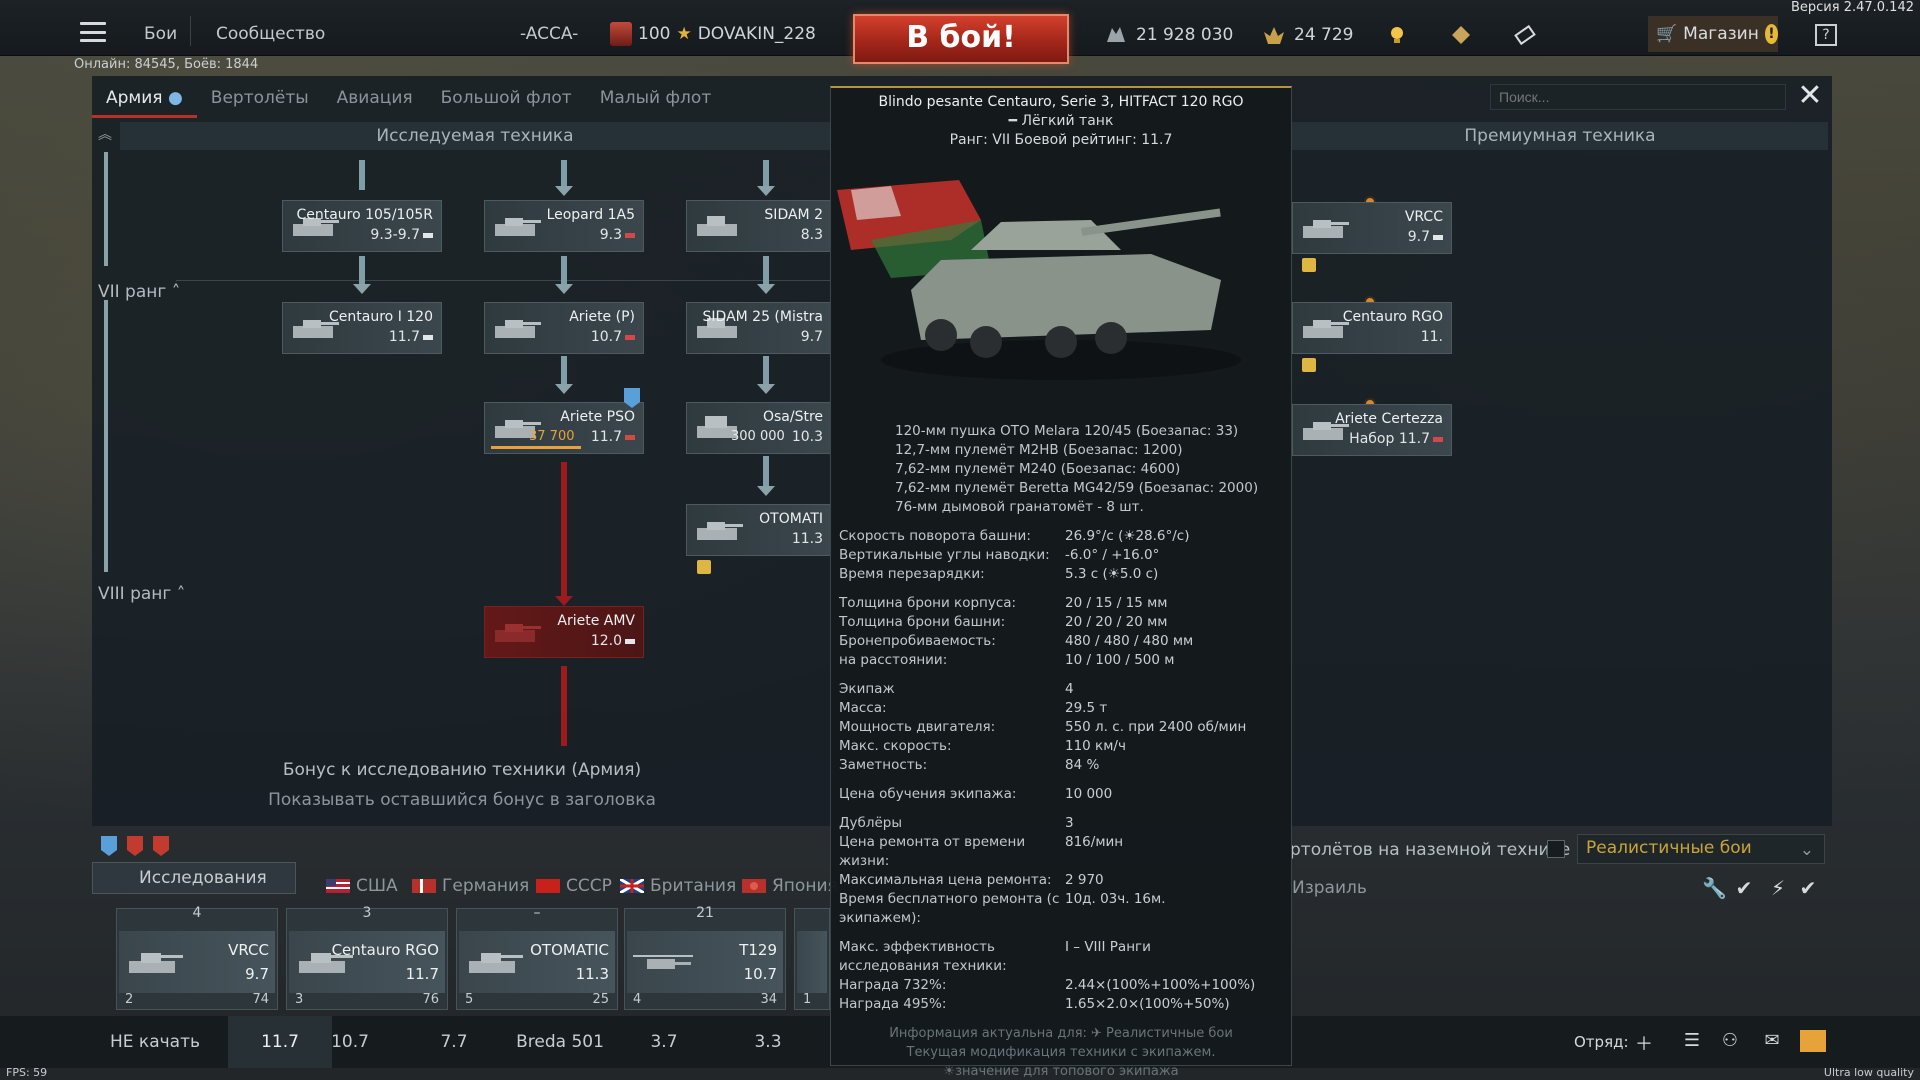  I want to click on battles-menu: Бои, so click(160, 34).